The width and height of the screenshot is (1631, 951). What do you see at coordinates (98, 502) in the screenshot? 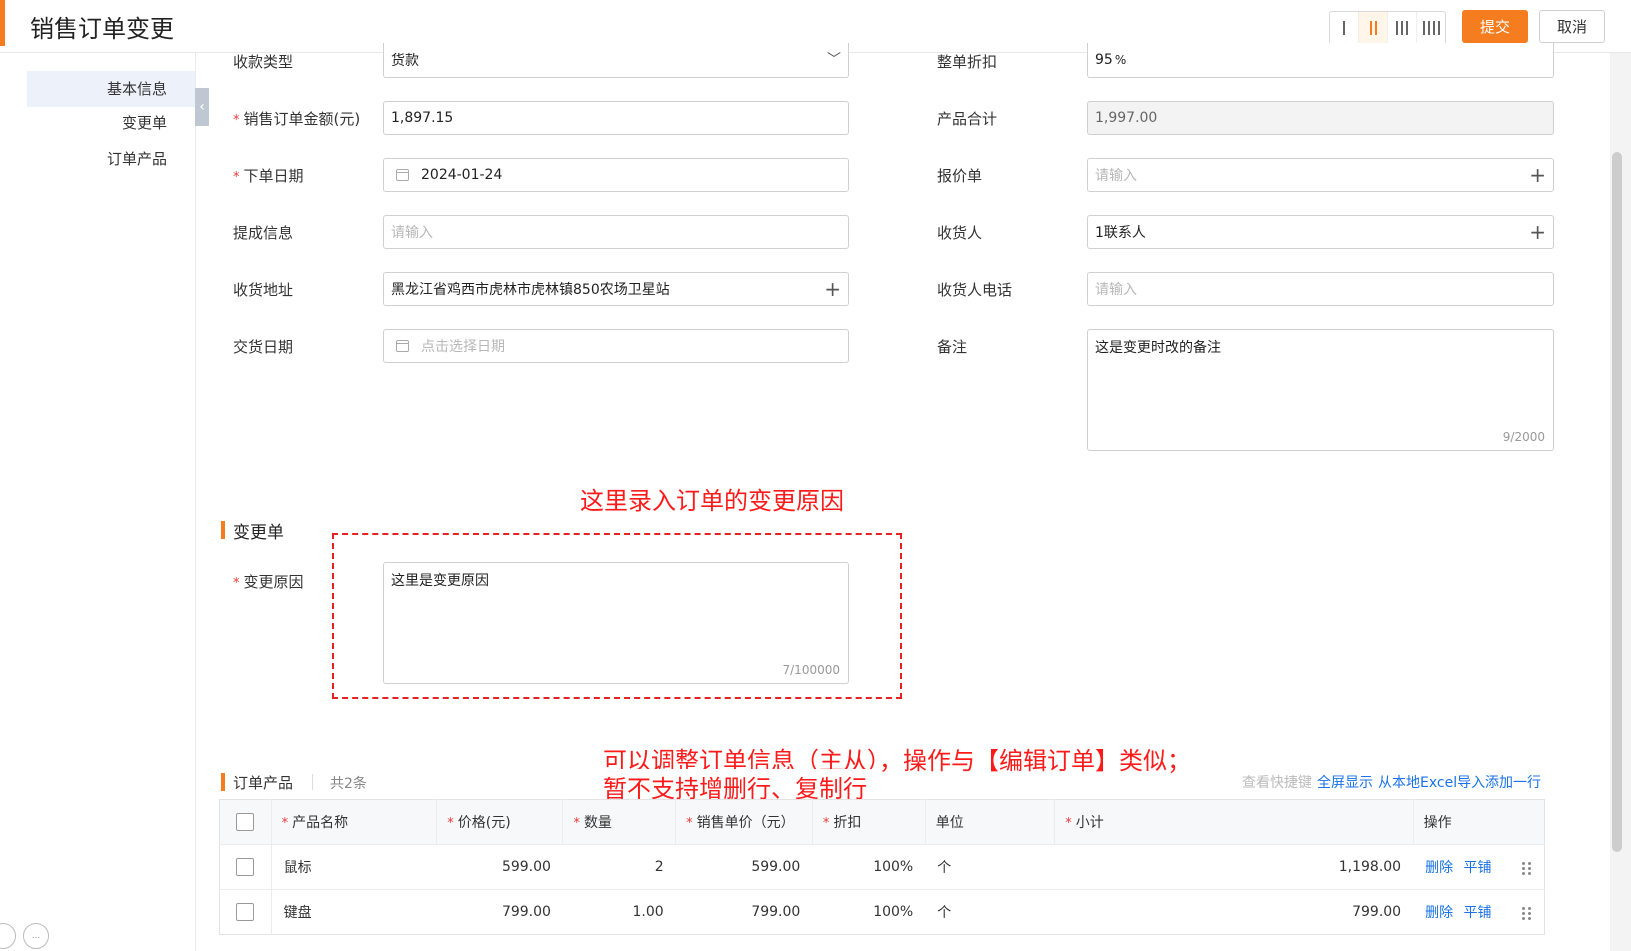
I see `sidebar: 基本信息 变更单 订单产品` at bounding box center [98, 502].